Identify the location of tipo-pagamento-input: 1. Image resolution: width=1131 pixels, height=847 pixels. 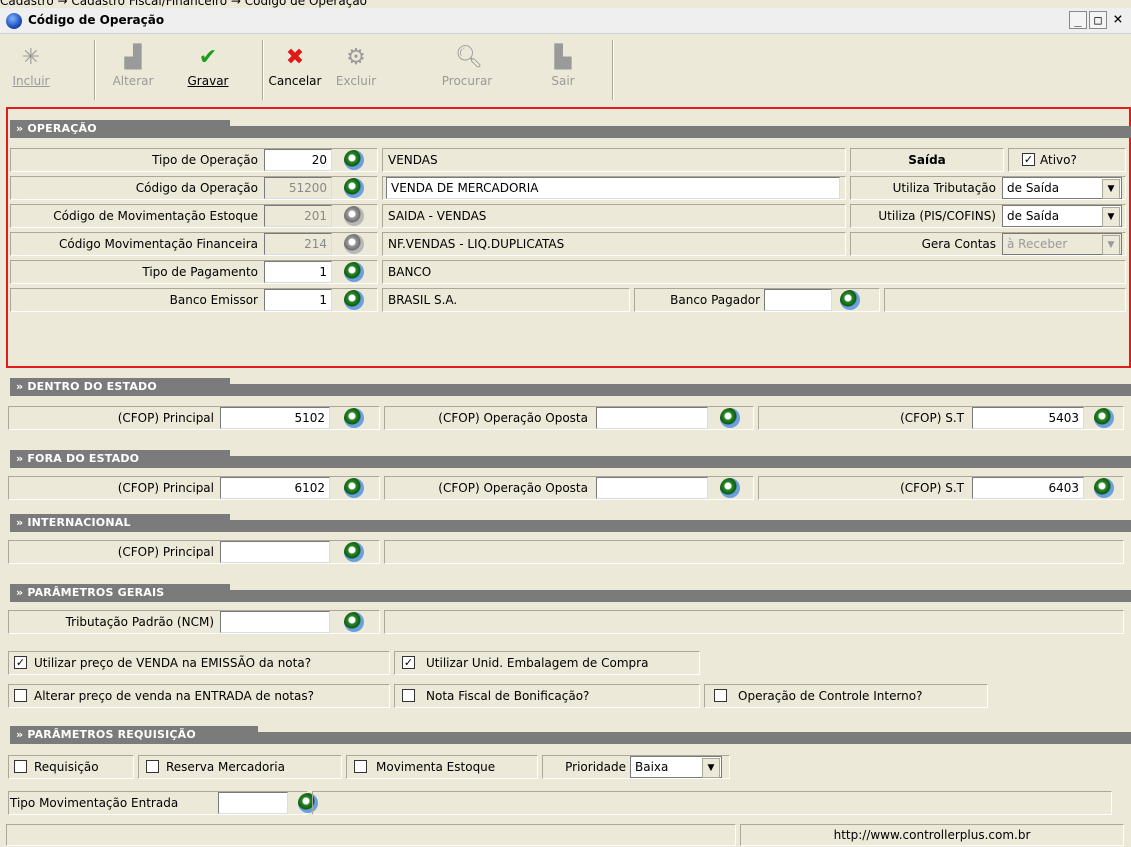
(298, 272).